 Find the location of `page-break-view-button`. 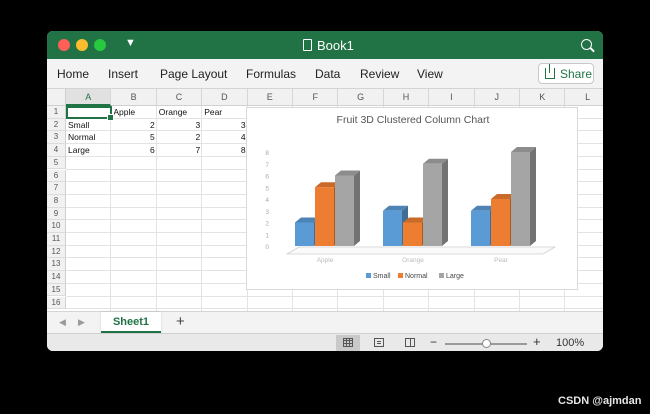

page-break-view-button is located at coordinates (410, 343).